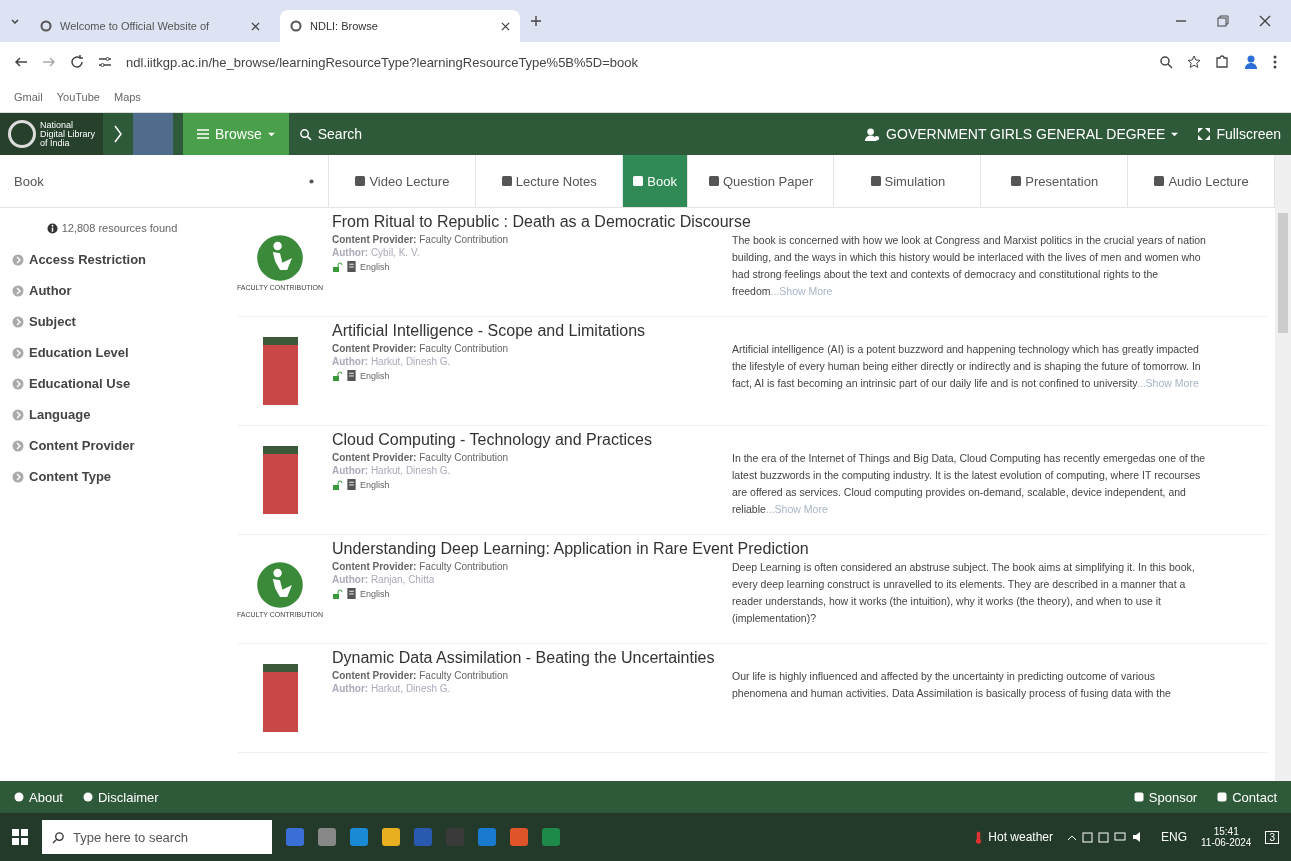 The width and height of the screenshot is (1291, 861). I want to click on circle-icon, so click(19, 797).